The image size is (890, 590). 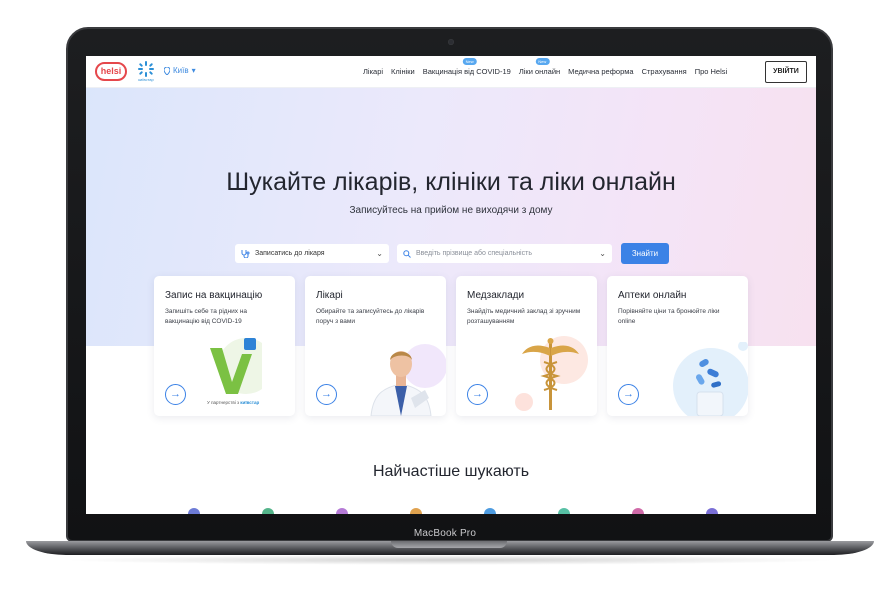 I want to click on nav-doctors: Лікарі, so click(x=373, y=71).